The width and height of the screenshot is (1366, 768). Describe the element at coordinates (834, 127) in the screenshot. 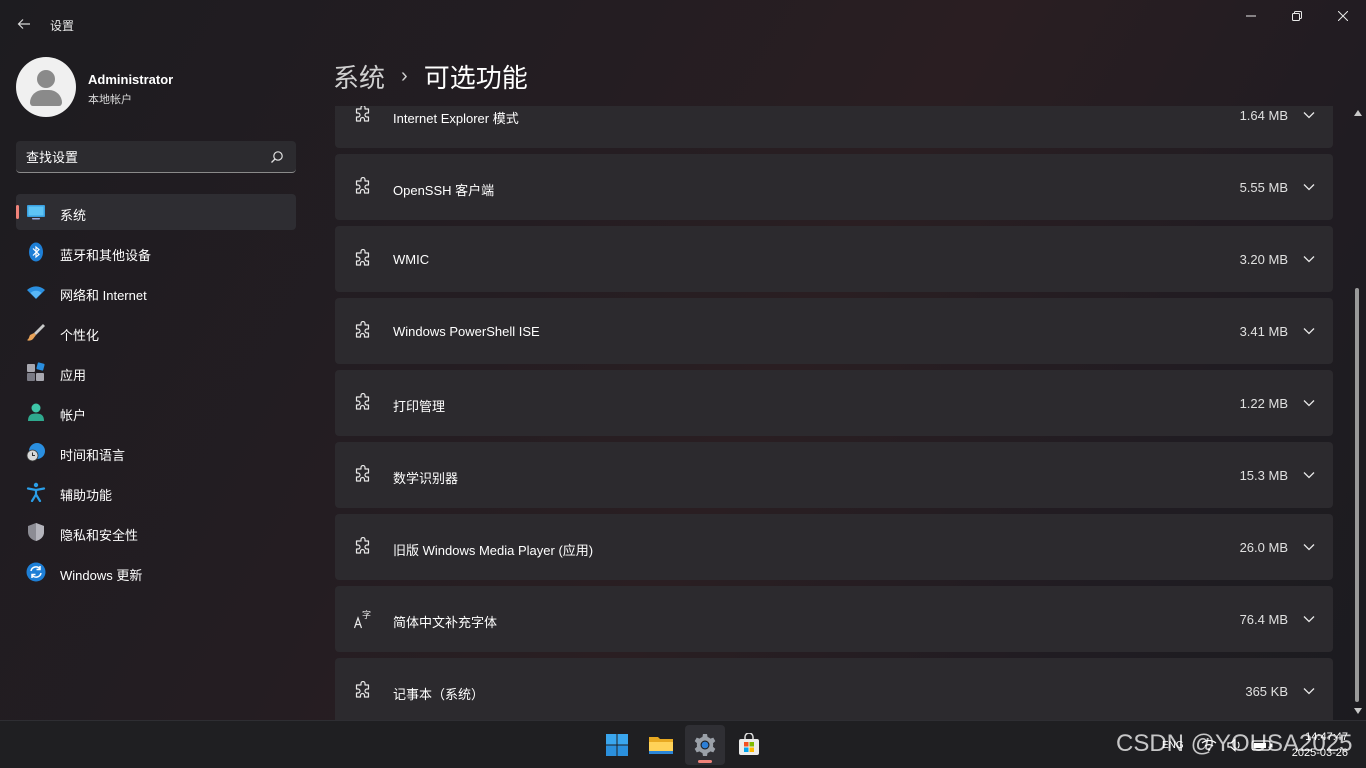

I see `feature-row: Internet Explorer 模式 1.64 MB` at that location.